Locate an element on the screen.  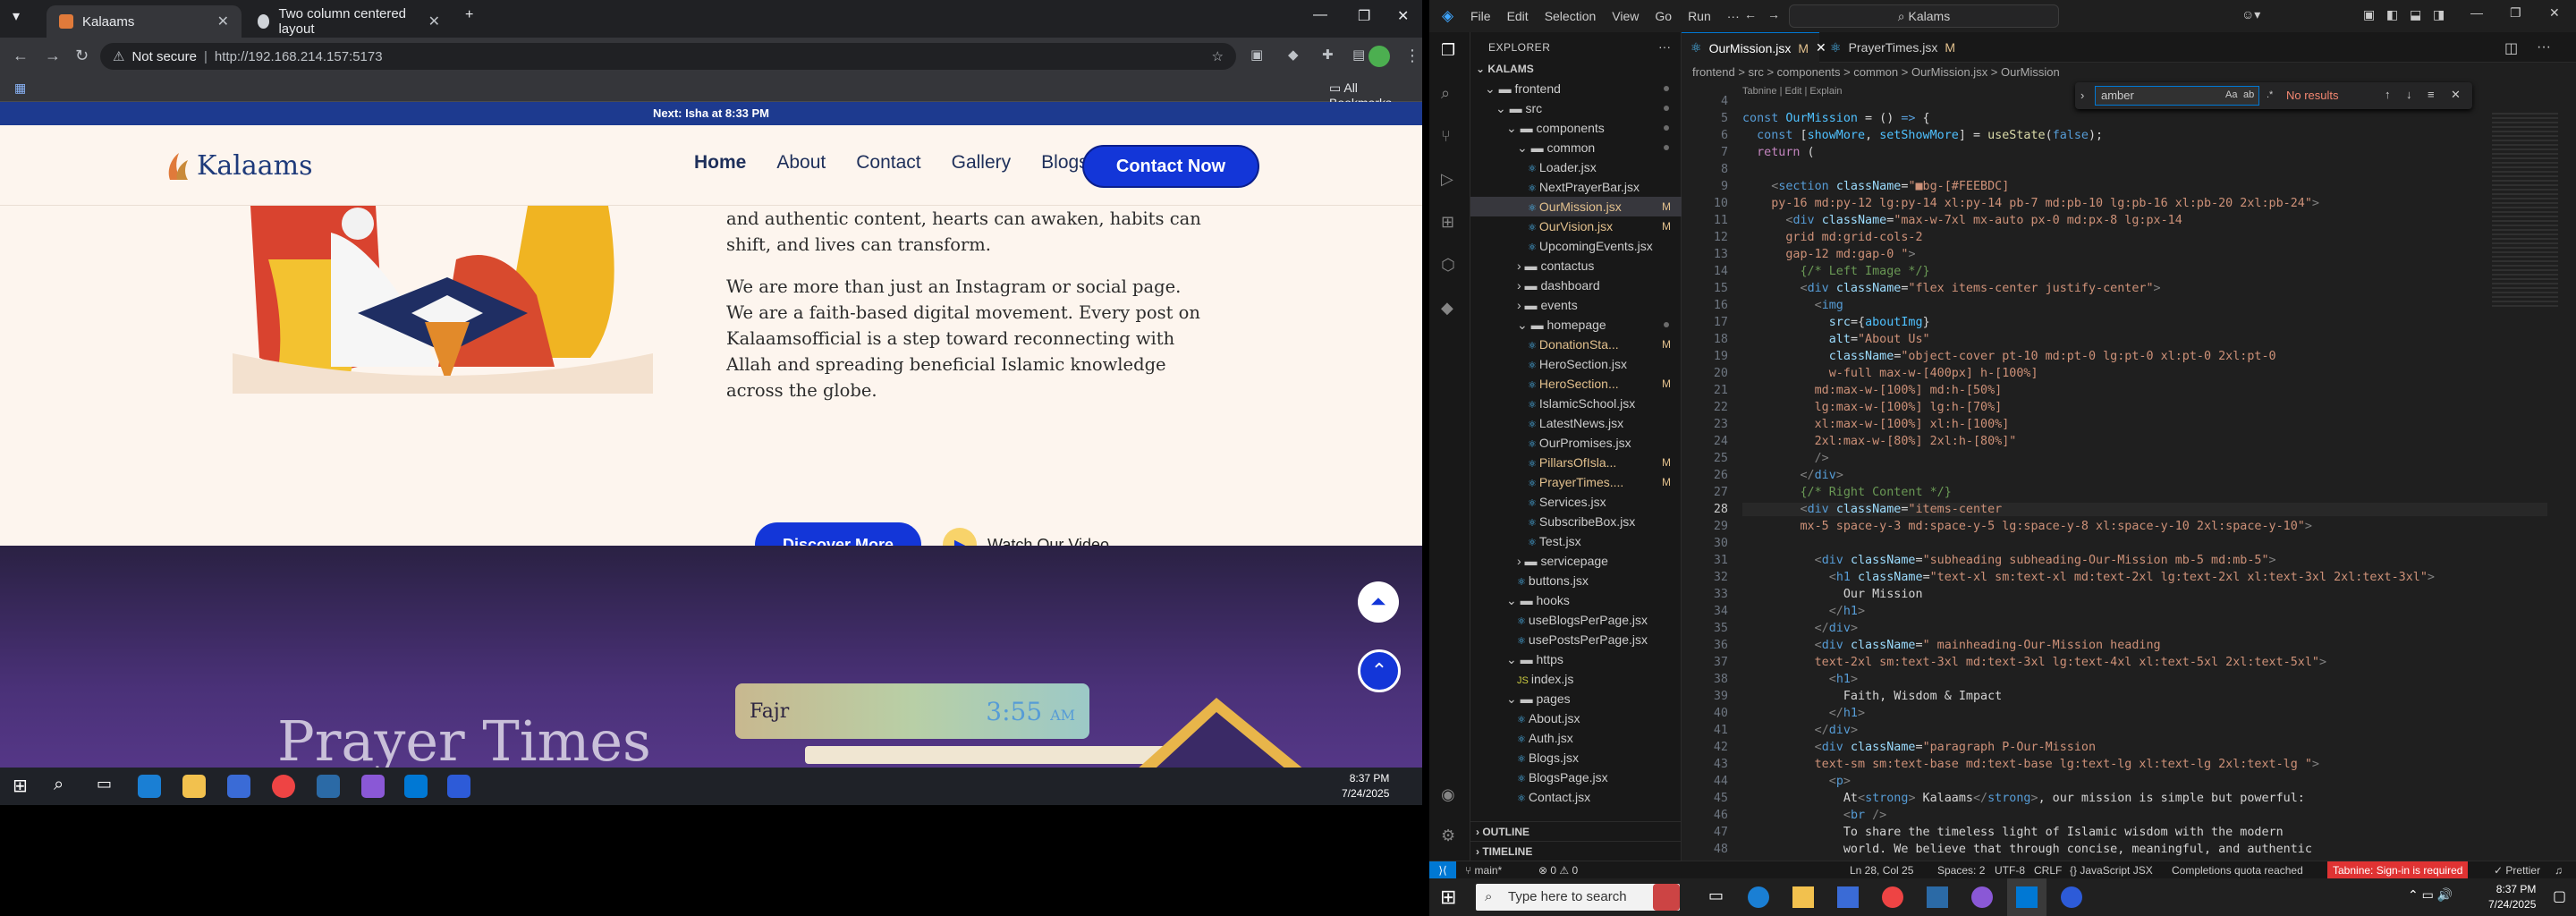
editor-tab-ourmission: ⚛ OurMission.jsx M ✕ is located at coordinates (1754, 47).